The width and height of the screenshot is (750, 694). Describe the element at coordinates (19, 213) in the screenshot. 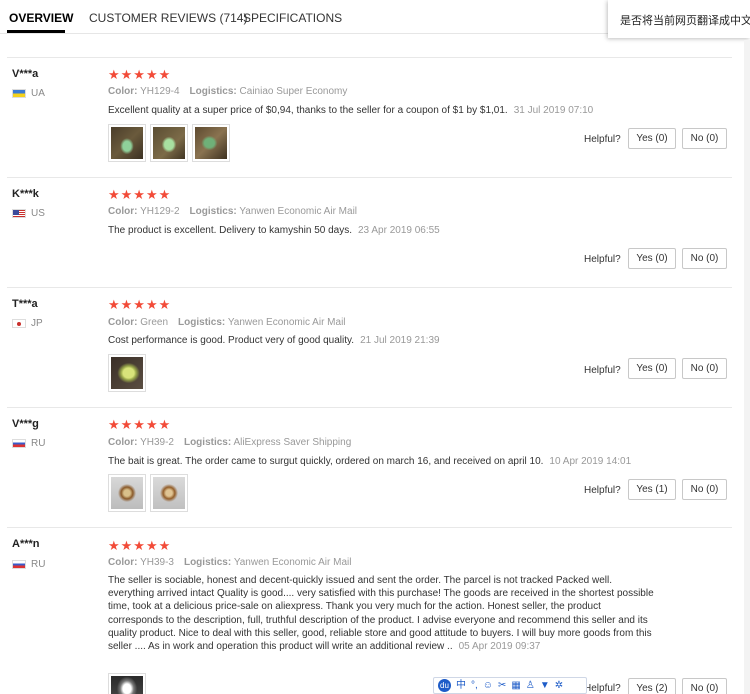

I see `flag-us-icon` at that location.